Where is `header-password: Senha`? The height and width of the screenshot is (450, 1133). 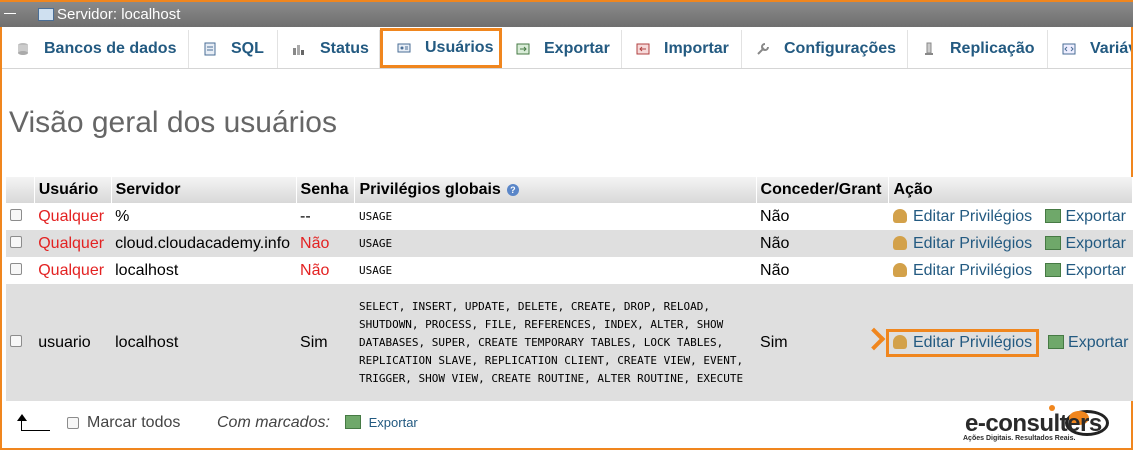
header-password: Senha is located at coordinates (326, 190).